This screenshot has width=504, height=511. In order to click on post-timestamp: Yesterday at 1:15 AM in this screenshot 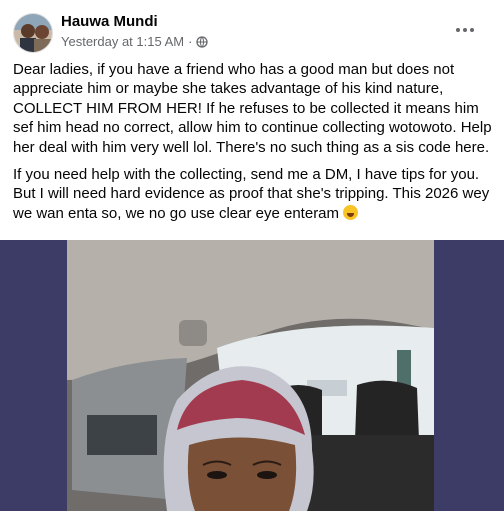, I will do `click(122, 41)`.